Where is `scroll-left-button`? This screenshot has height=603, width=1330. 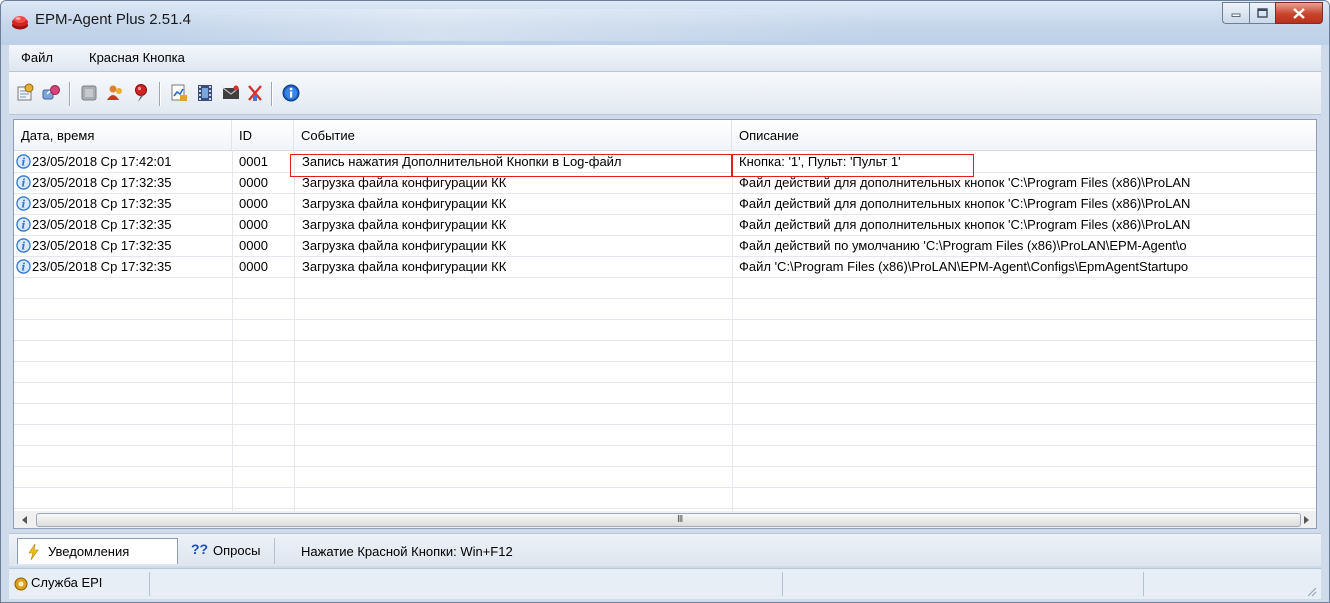 scroll-left-button is located at coordinates (24, 519).